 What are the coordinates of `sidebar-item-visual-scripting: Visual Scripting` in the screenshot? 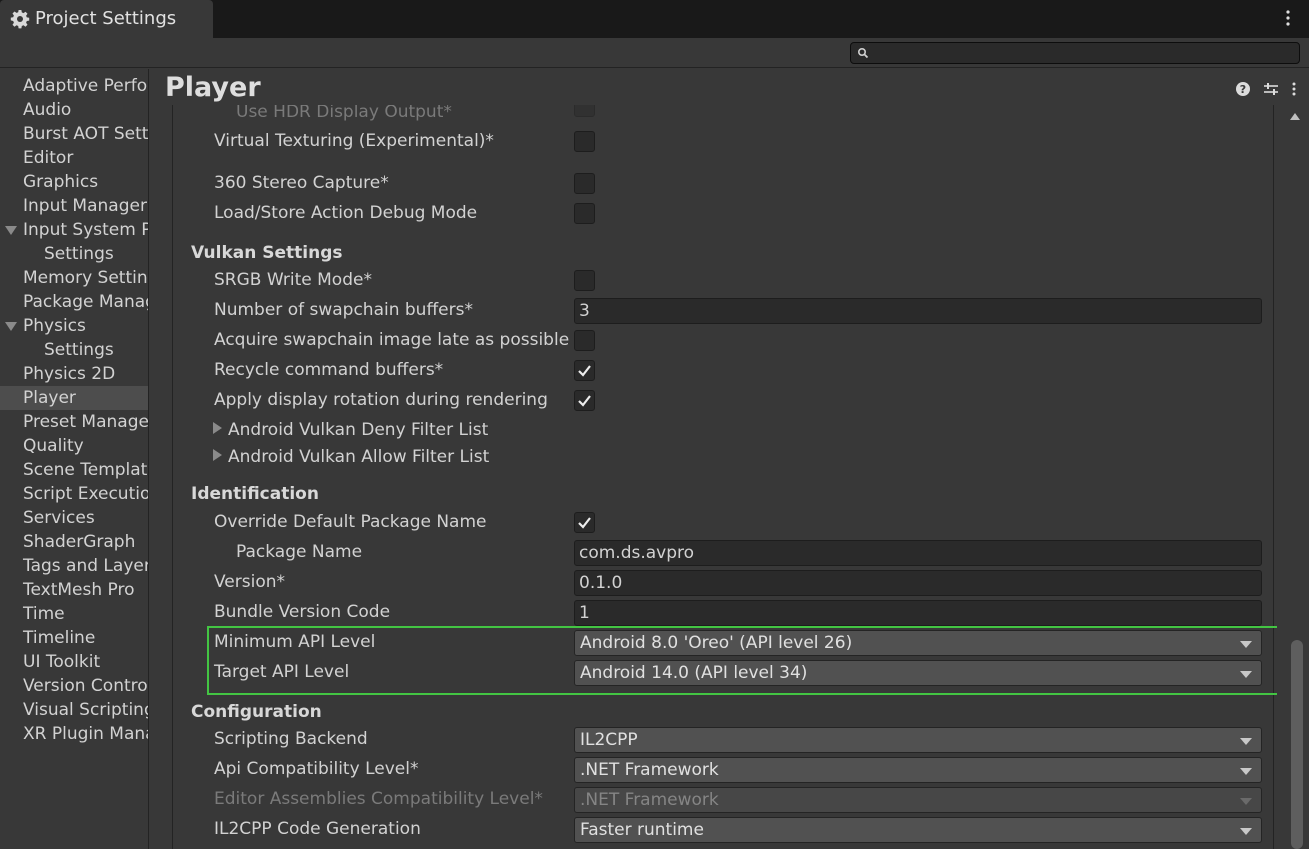 It's located at (74, 710).